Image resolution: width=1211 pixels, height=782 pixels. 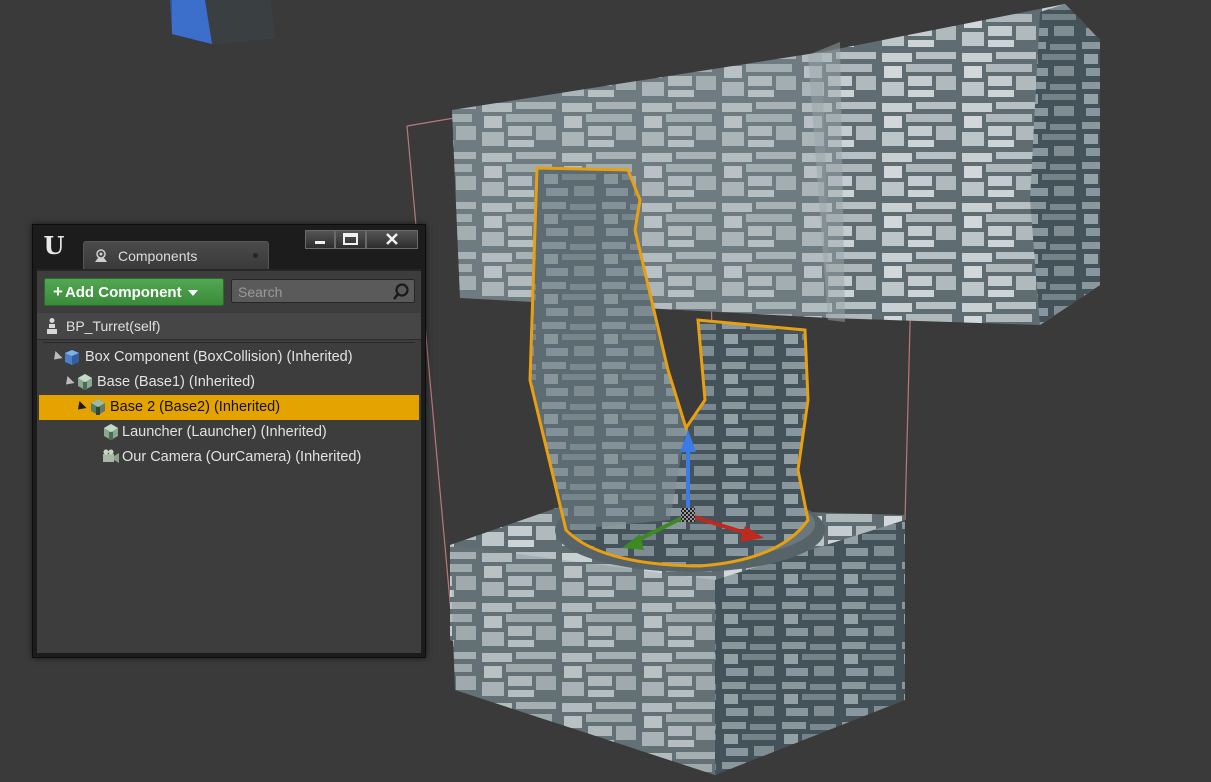 I want to click on tab-title: Components, so click(x=158, y=256).